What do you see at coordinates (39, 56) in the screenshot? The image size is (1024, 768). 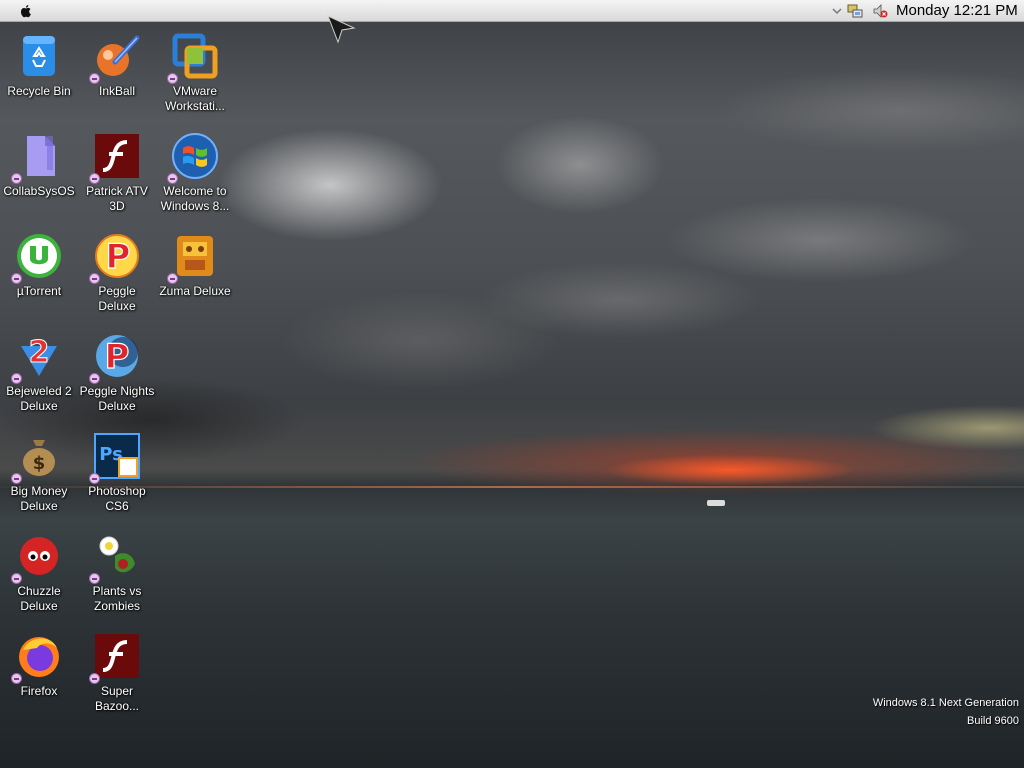 I see `recycle-bin-icon` at bounding box center [39, 56].